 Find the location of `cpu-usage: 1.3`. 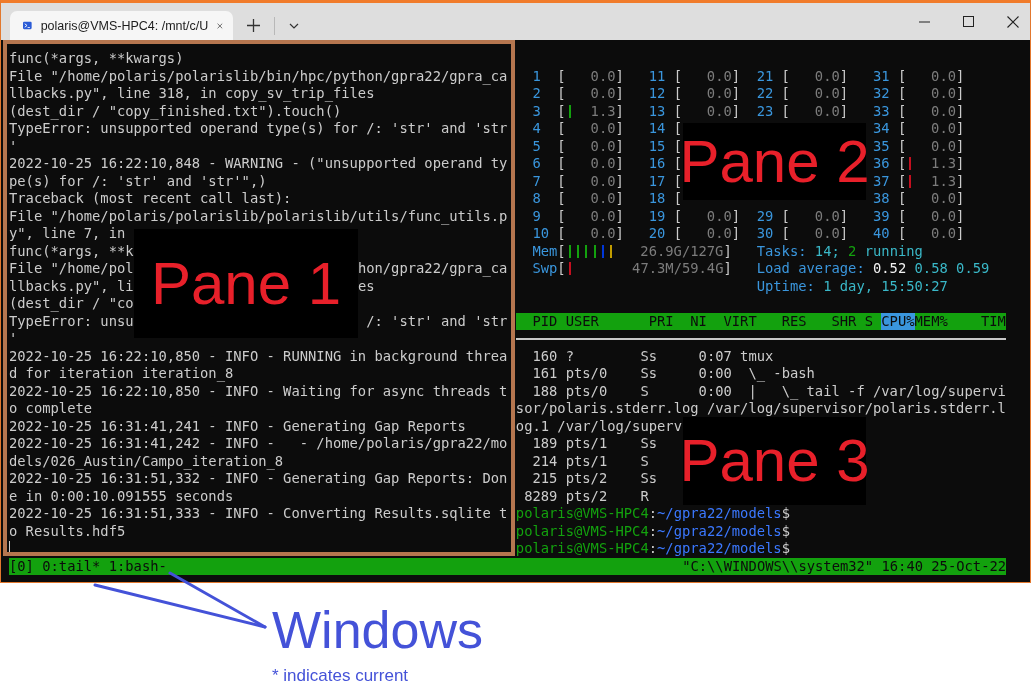

cpu-usage: 1.3 is located at coordinates (944, 163).